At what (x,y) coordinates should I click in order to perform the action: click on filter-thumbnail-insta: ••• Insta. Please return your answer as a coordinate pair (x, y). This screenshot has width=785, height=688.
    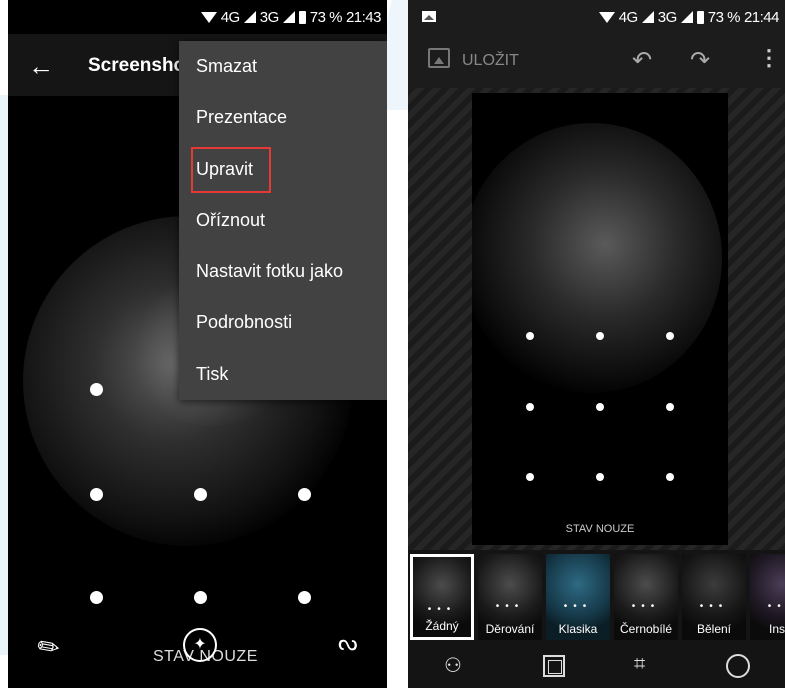
    Looking at the image, I should click on (767, 597).